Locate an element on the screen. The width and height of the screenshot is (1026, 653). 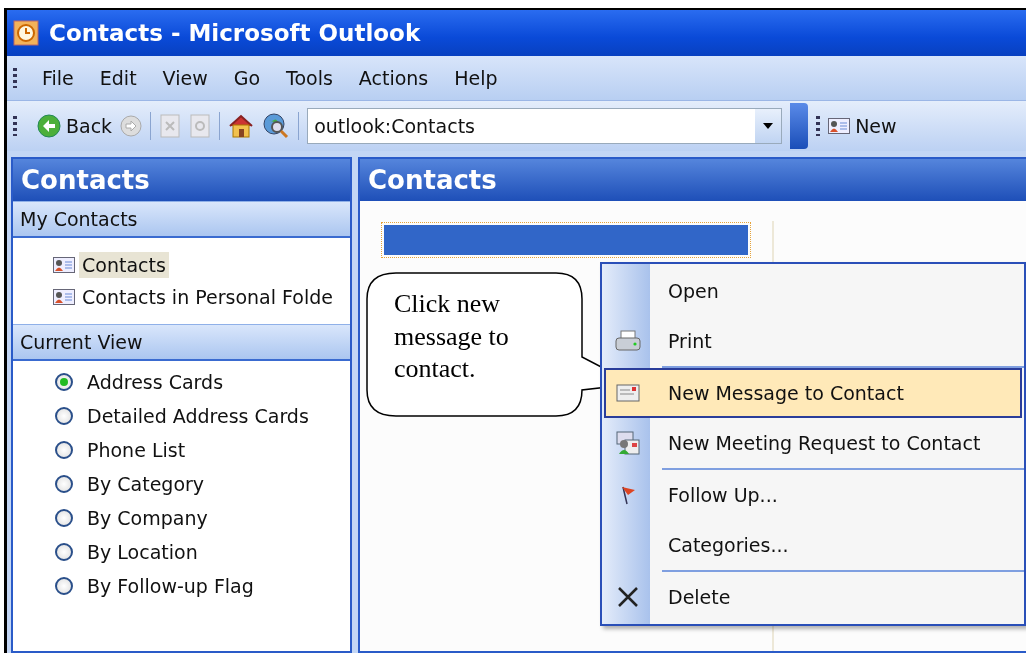
delete-icon is located at coordinates (628, 597).